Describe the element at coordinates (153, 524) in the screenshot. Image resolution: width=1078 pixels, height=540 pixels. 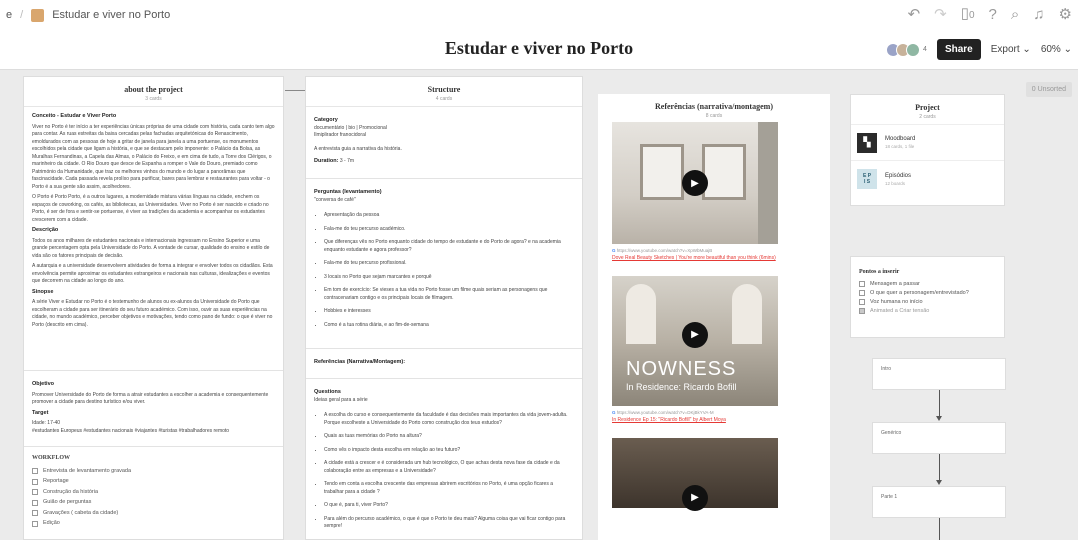
I see `workflow-item: Edição` at that location.